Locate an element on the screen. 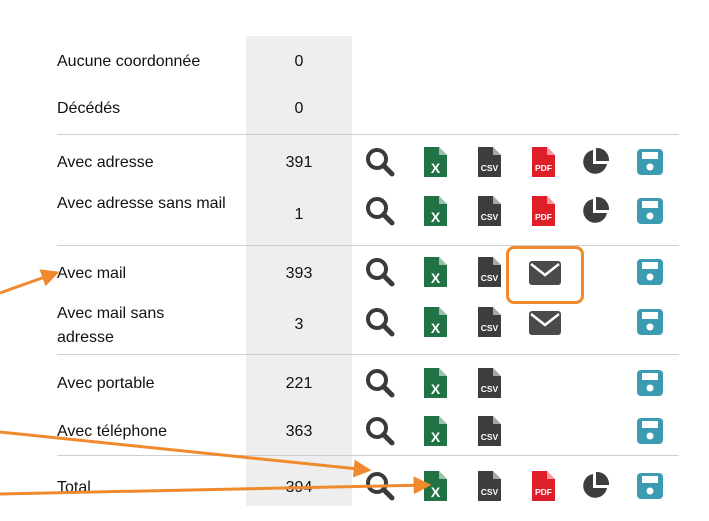  row-label: Avec portable is located at coordinates (106, 383).